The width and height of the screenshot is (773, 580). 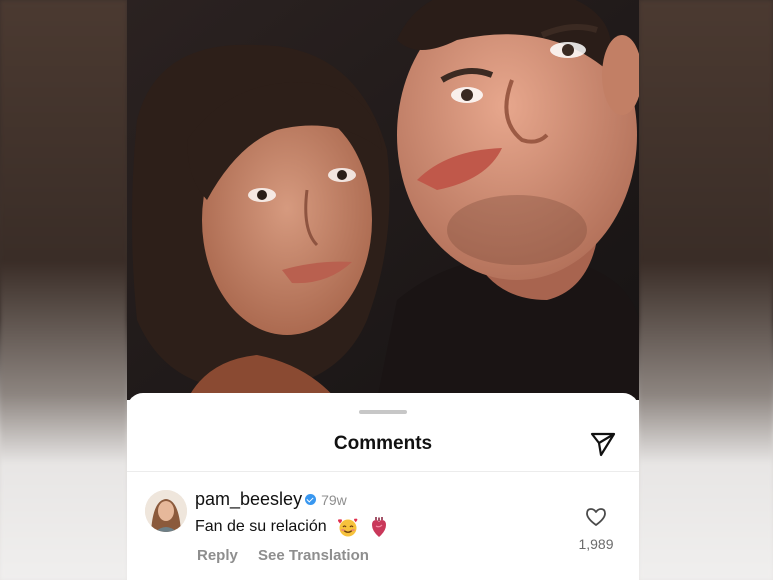 What do you see at coordinates (378, 527) in the screenshot?
I see `anatomical-heart-emoji` at bounding box center [378, 527].